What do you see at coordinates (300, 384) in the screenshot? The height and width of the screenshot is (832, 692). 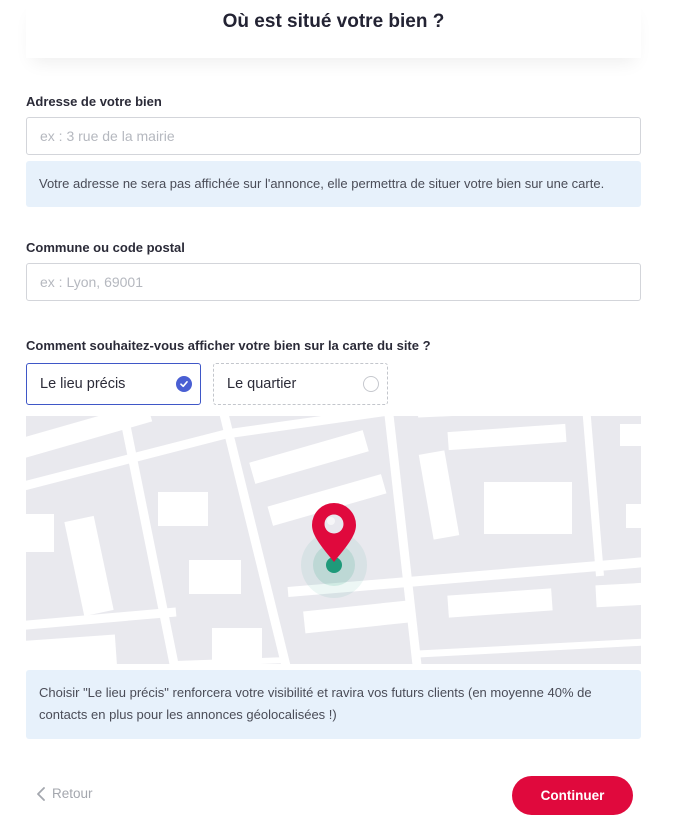 I see `option-quartier: Le quartier` at bounding box center [300, 384].